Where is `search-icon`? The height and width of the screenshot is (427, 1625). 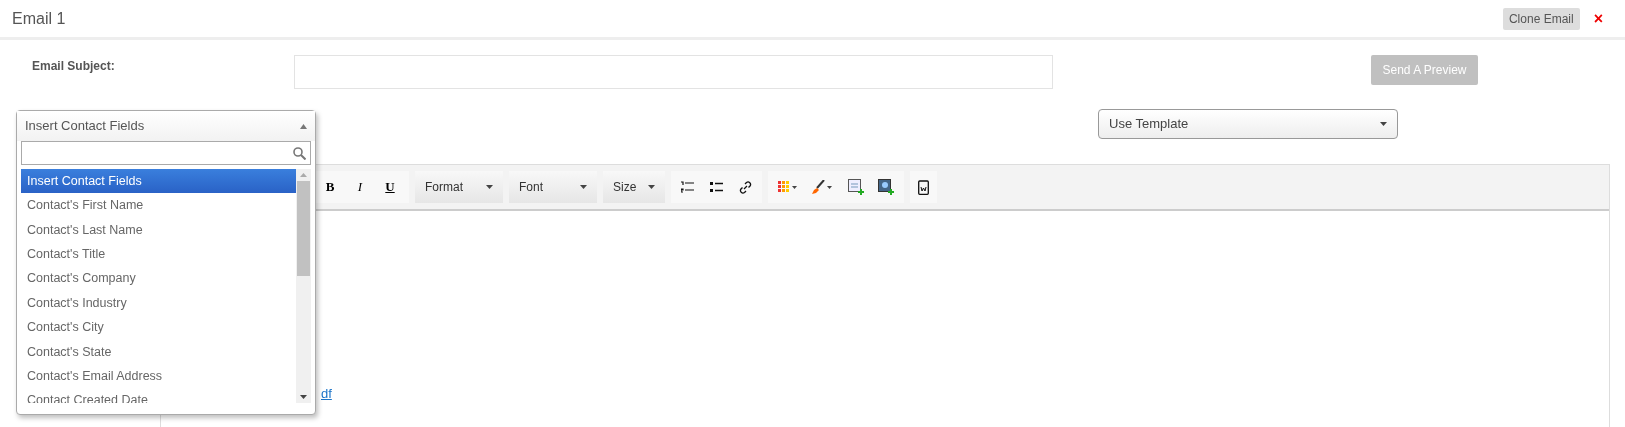 search-icon is located at coordinates (299, 153).